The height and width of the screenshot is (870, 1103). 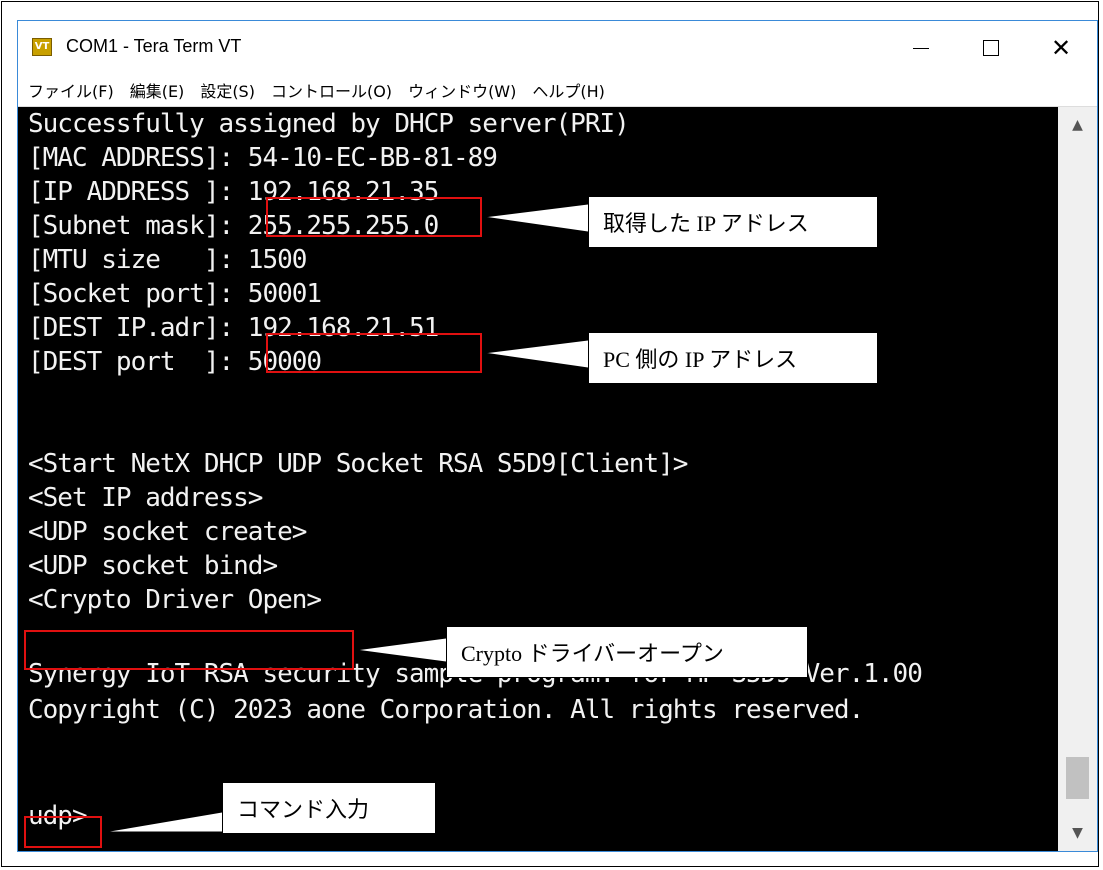 I want to click on minimize-button, so click(x=921, y=47).